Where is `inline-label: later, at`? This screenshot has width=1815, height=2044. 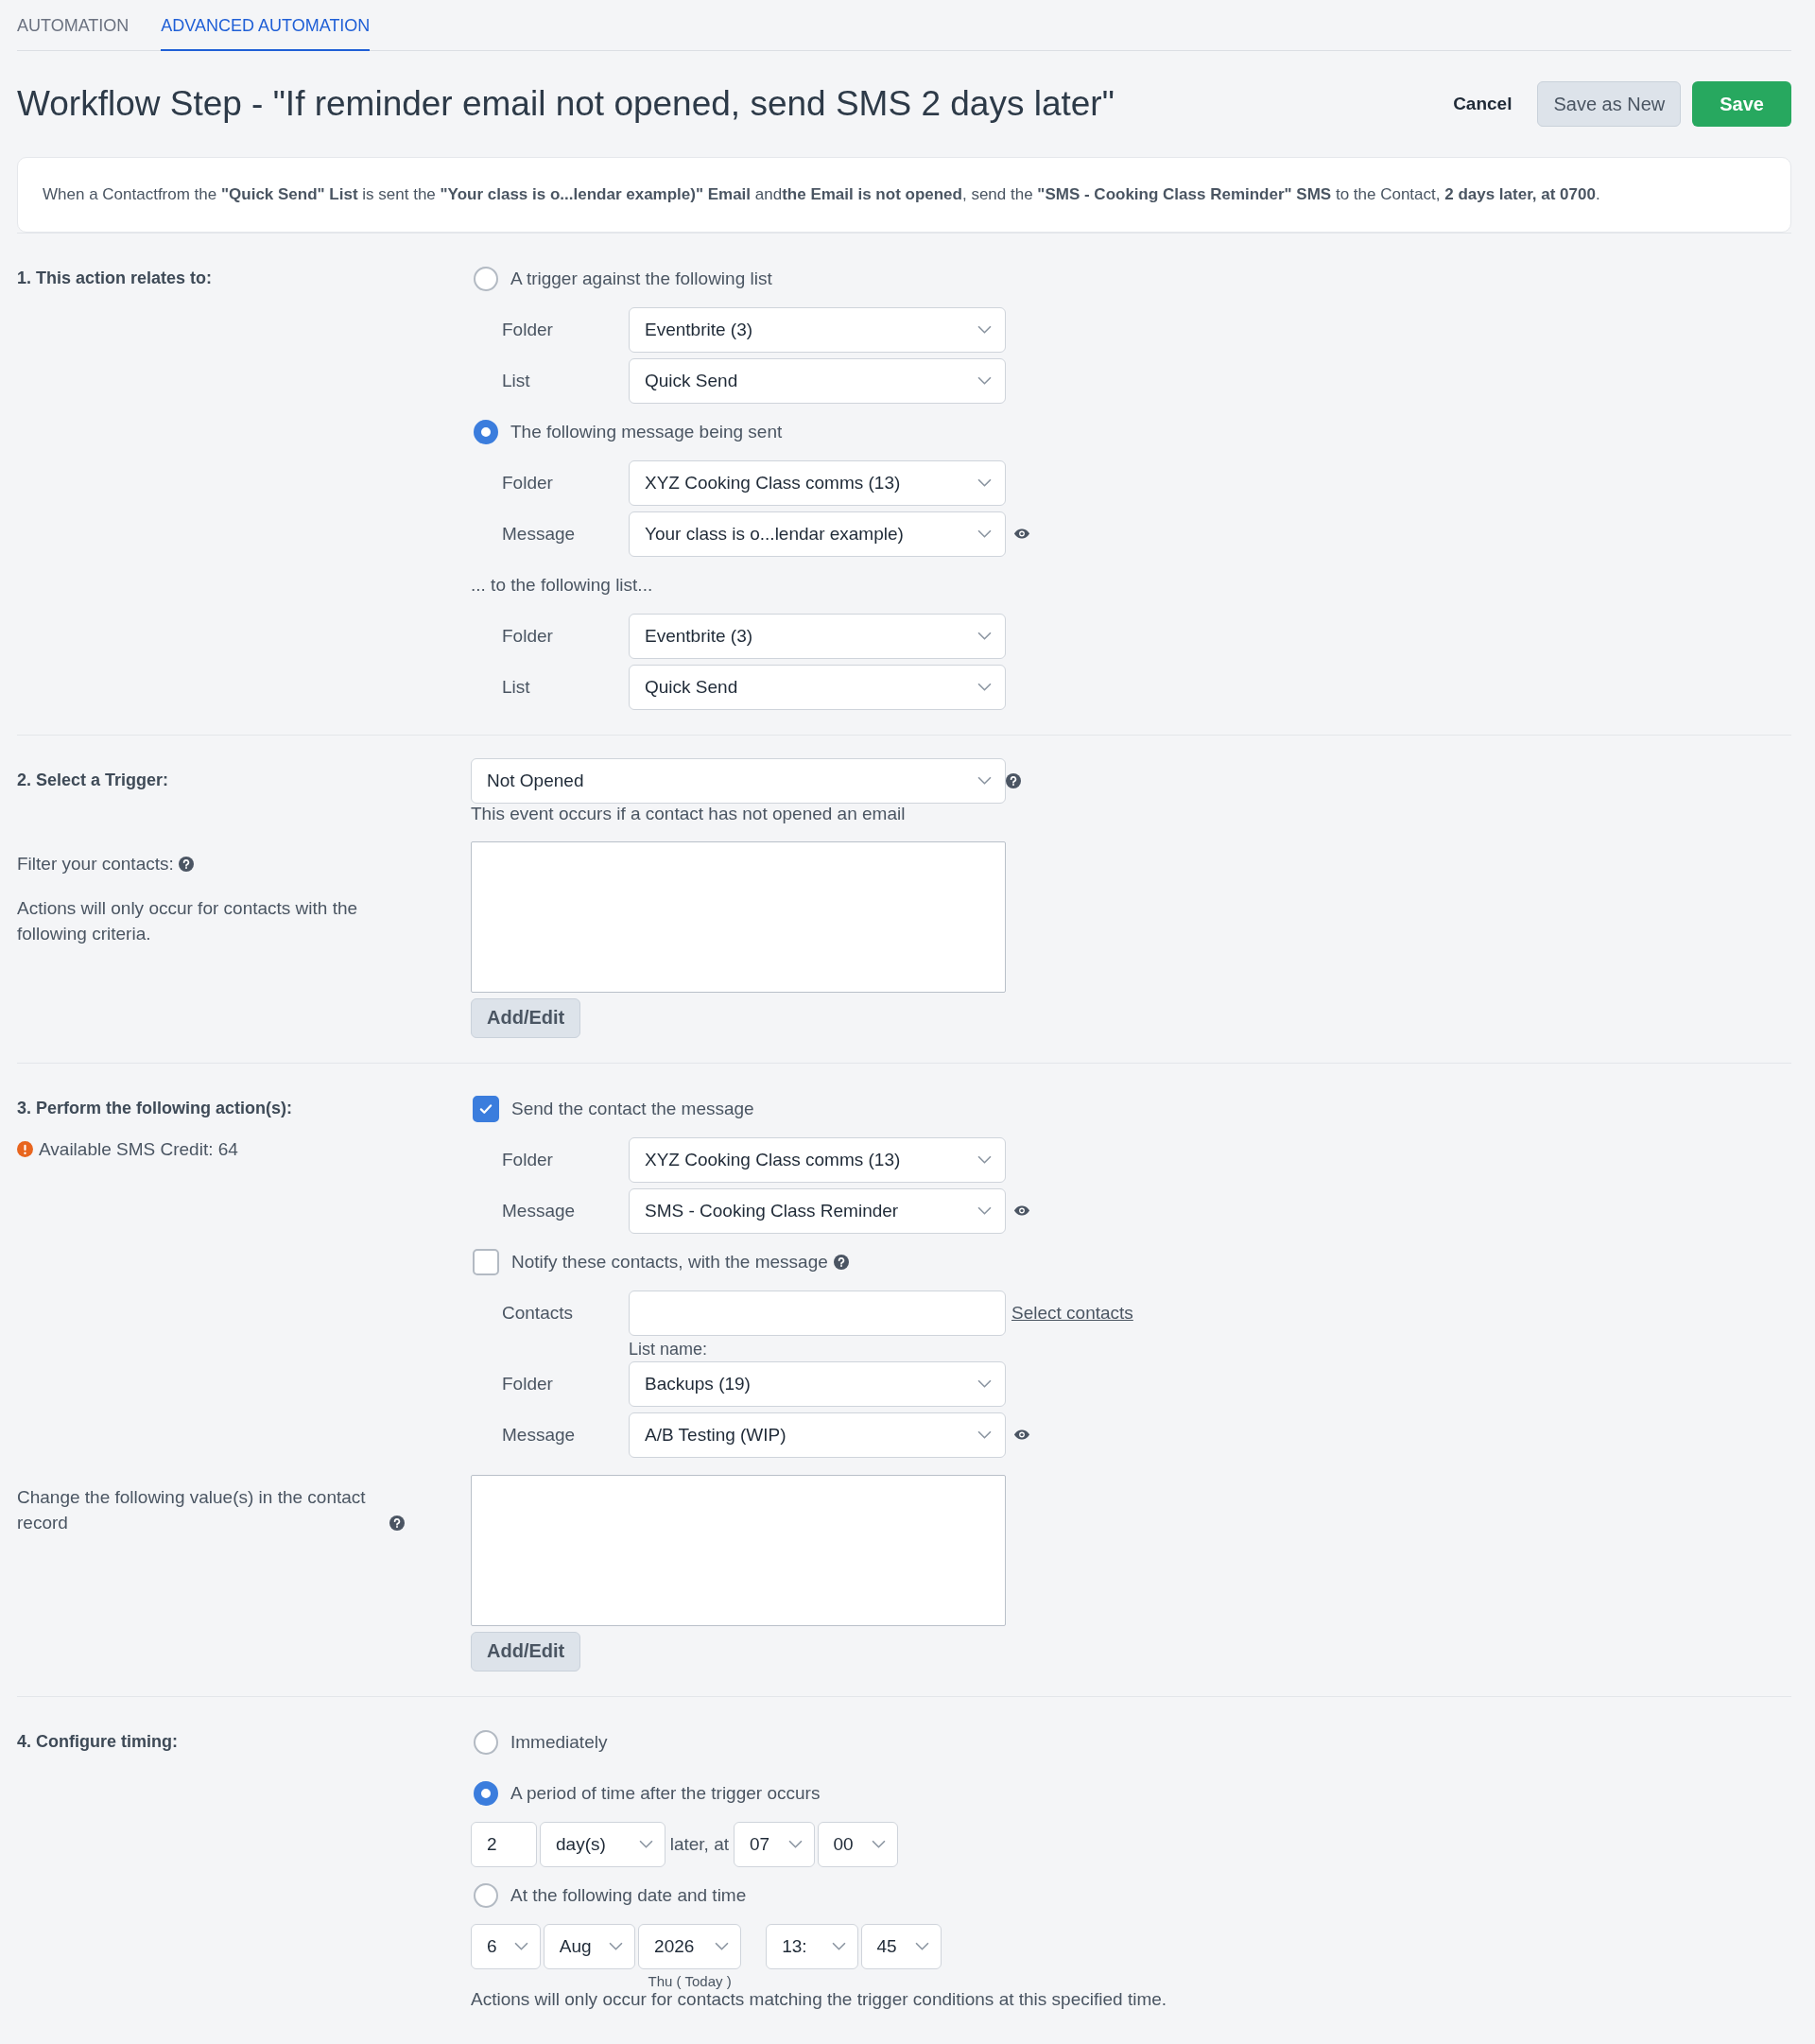
inline-label: later, at is located at coordinates (699, 1844).